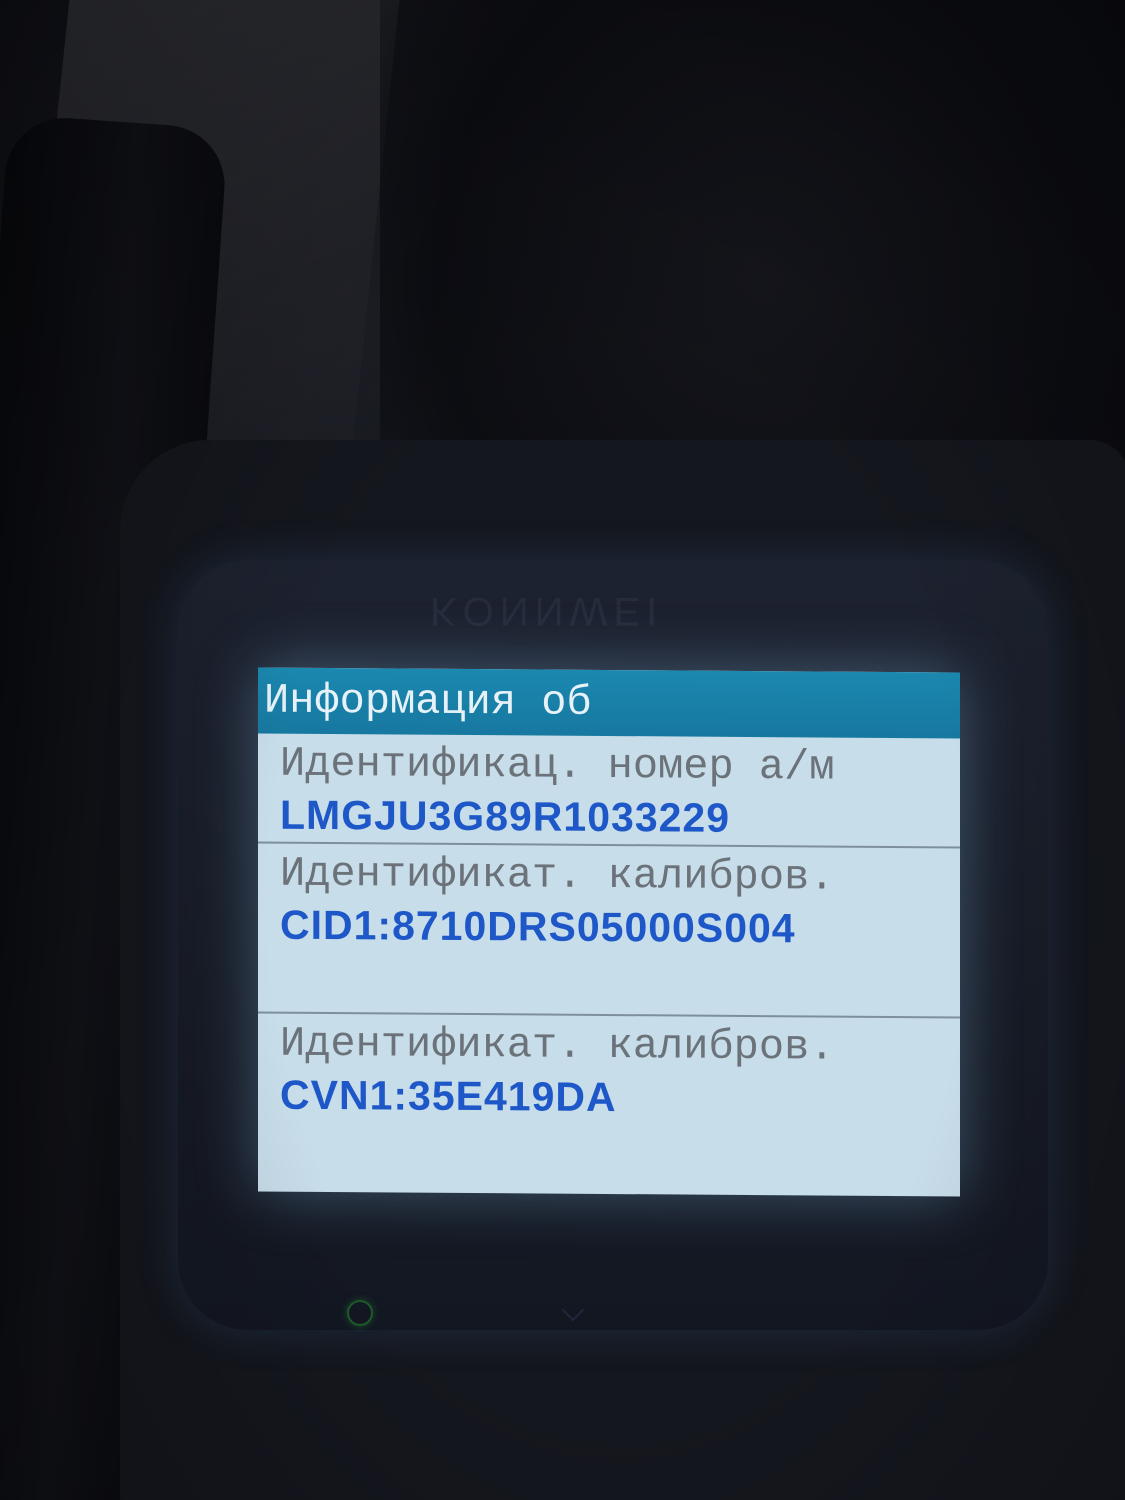  Describe the element at coordinates (360, 1313) in the screenshot. I see `power-led-icon` at that location.